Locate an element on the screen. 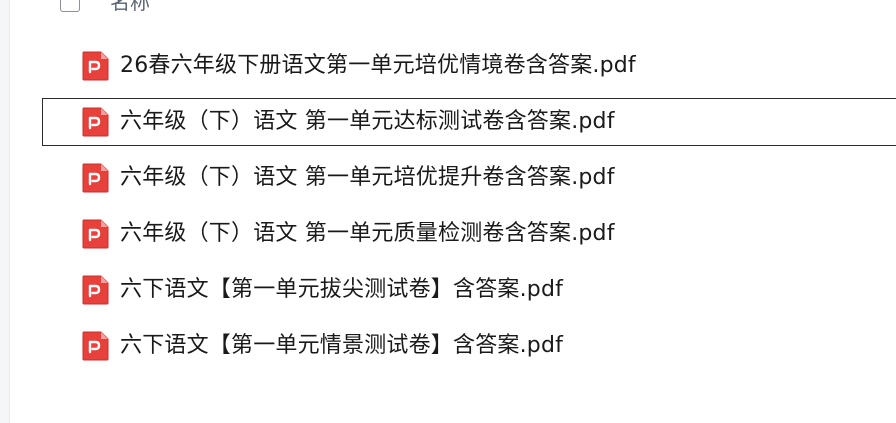 The width and height of the screenshot is (896, 423). file-name: 26春六年级下册语文第一单元培优情境卷含答案.pdf is located at coordinates (378, 65).